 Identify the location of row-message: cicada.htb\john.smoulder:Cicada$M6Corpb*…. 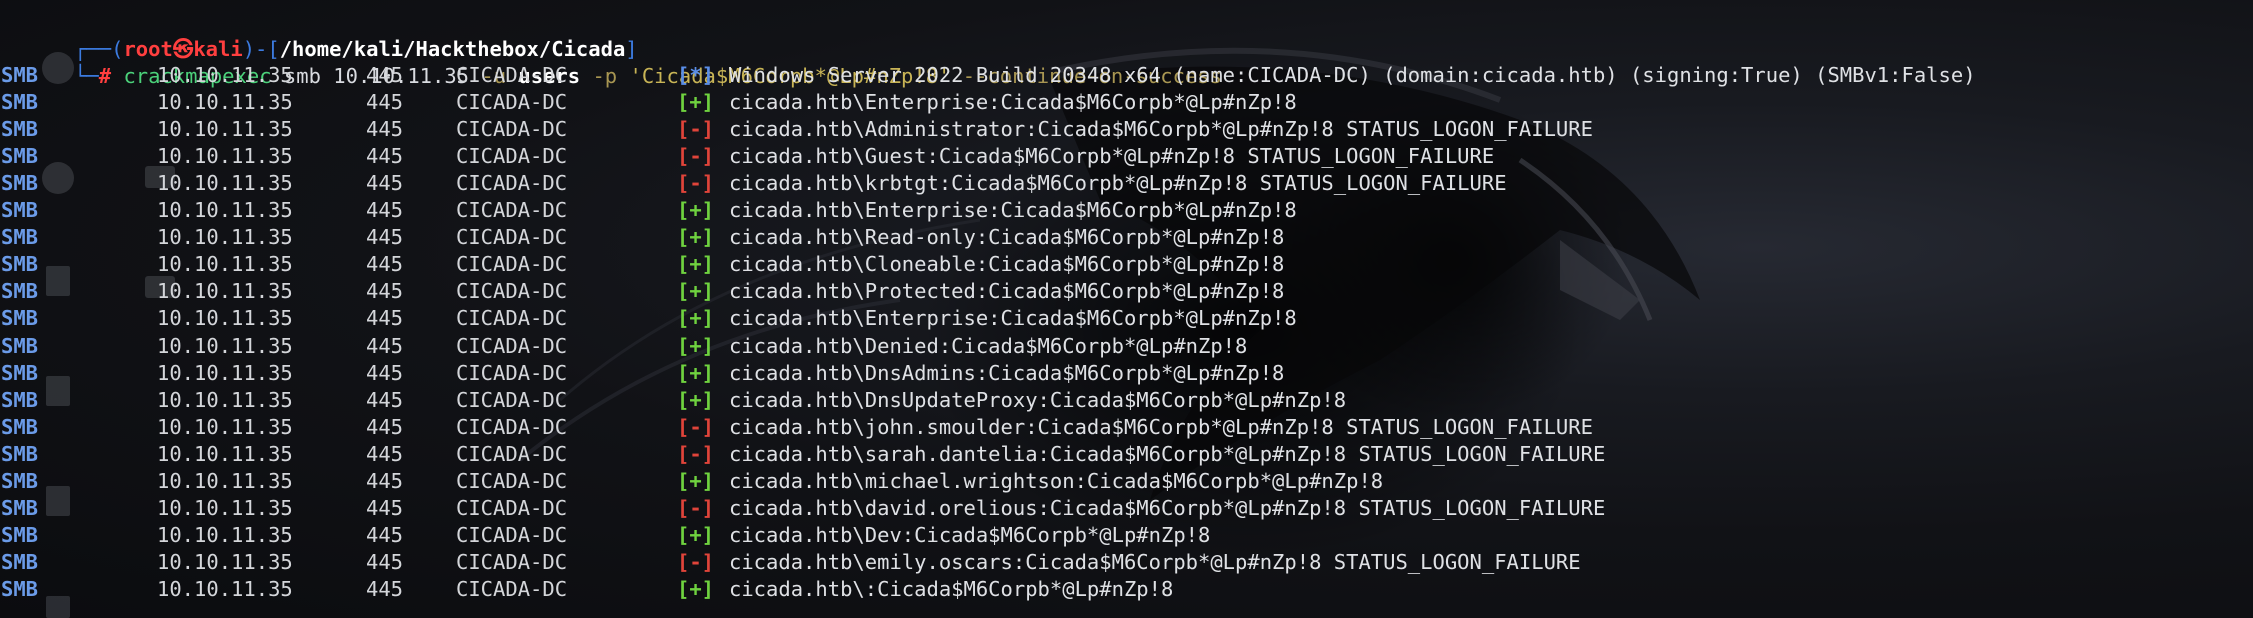
(1161, 426).